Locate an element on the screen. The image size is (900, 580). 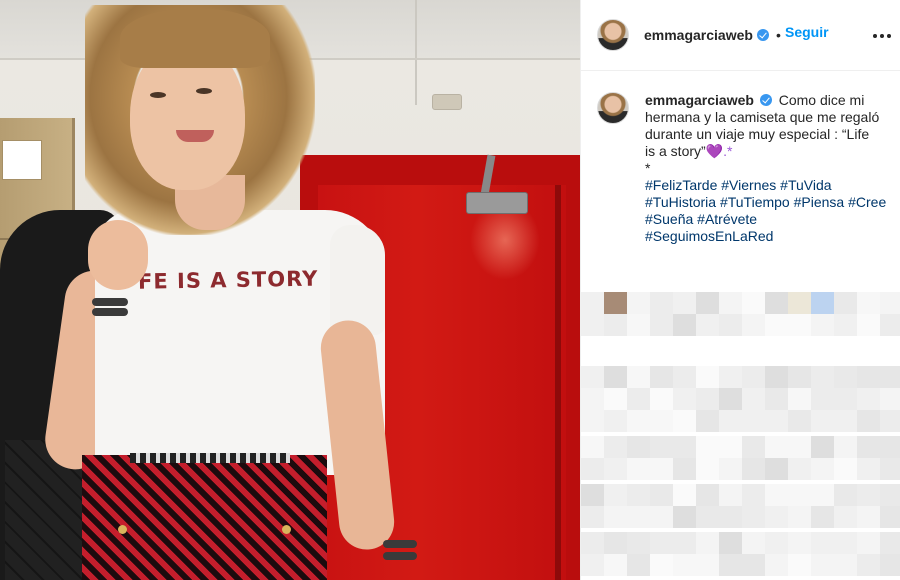
cabinet-sign is located at coordinates (22, 160).